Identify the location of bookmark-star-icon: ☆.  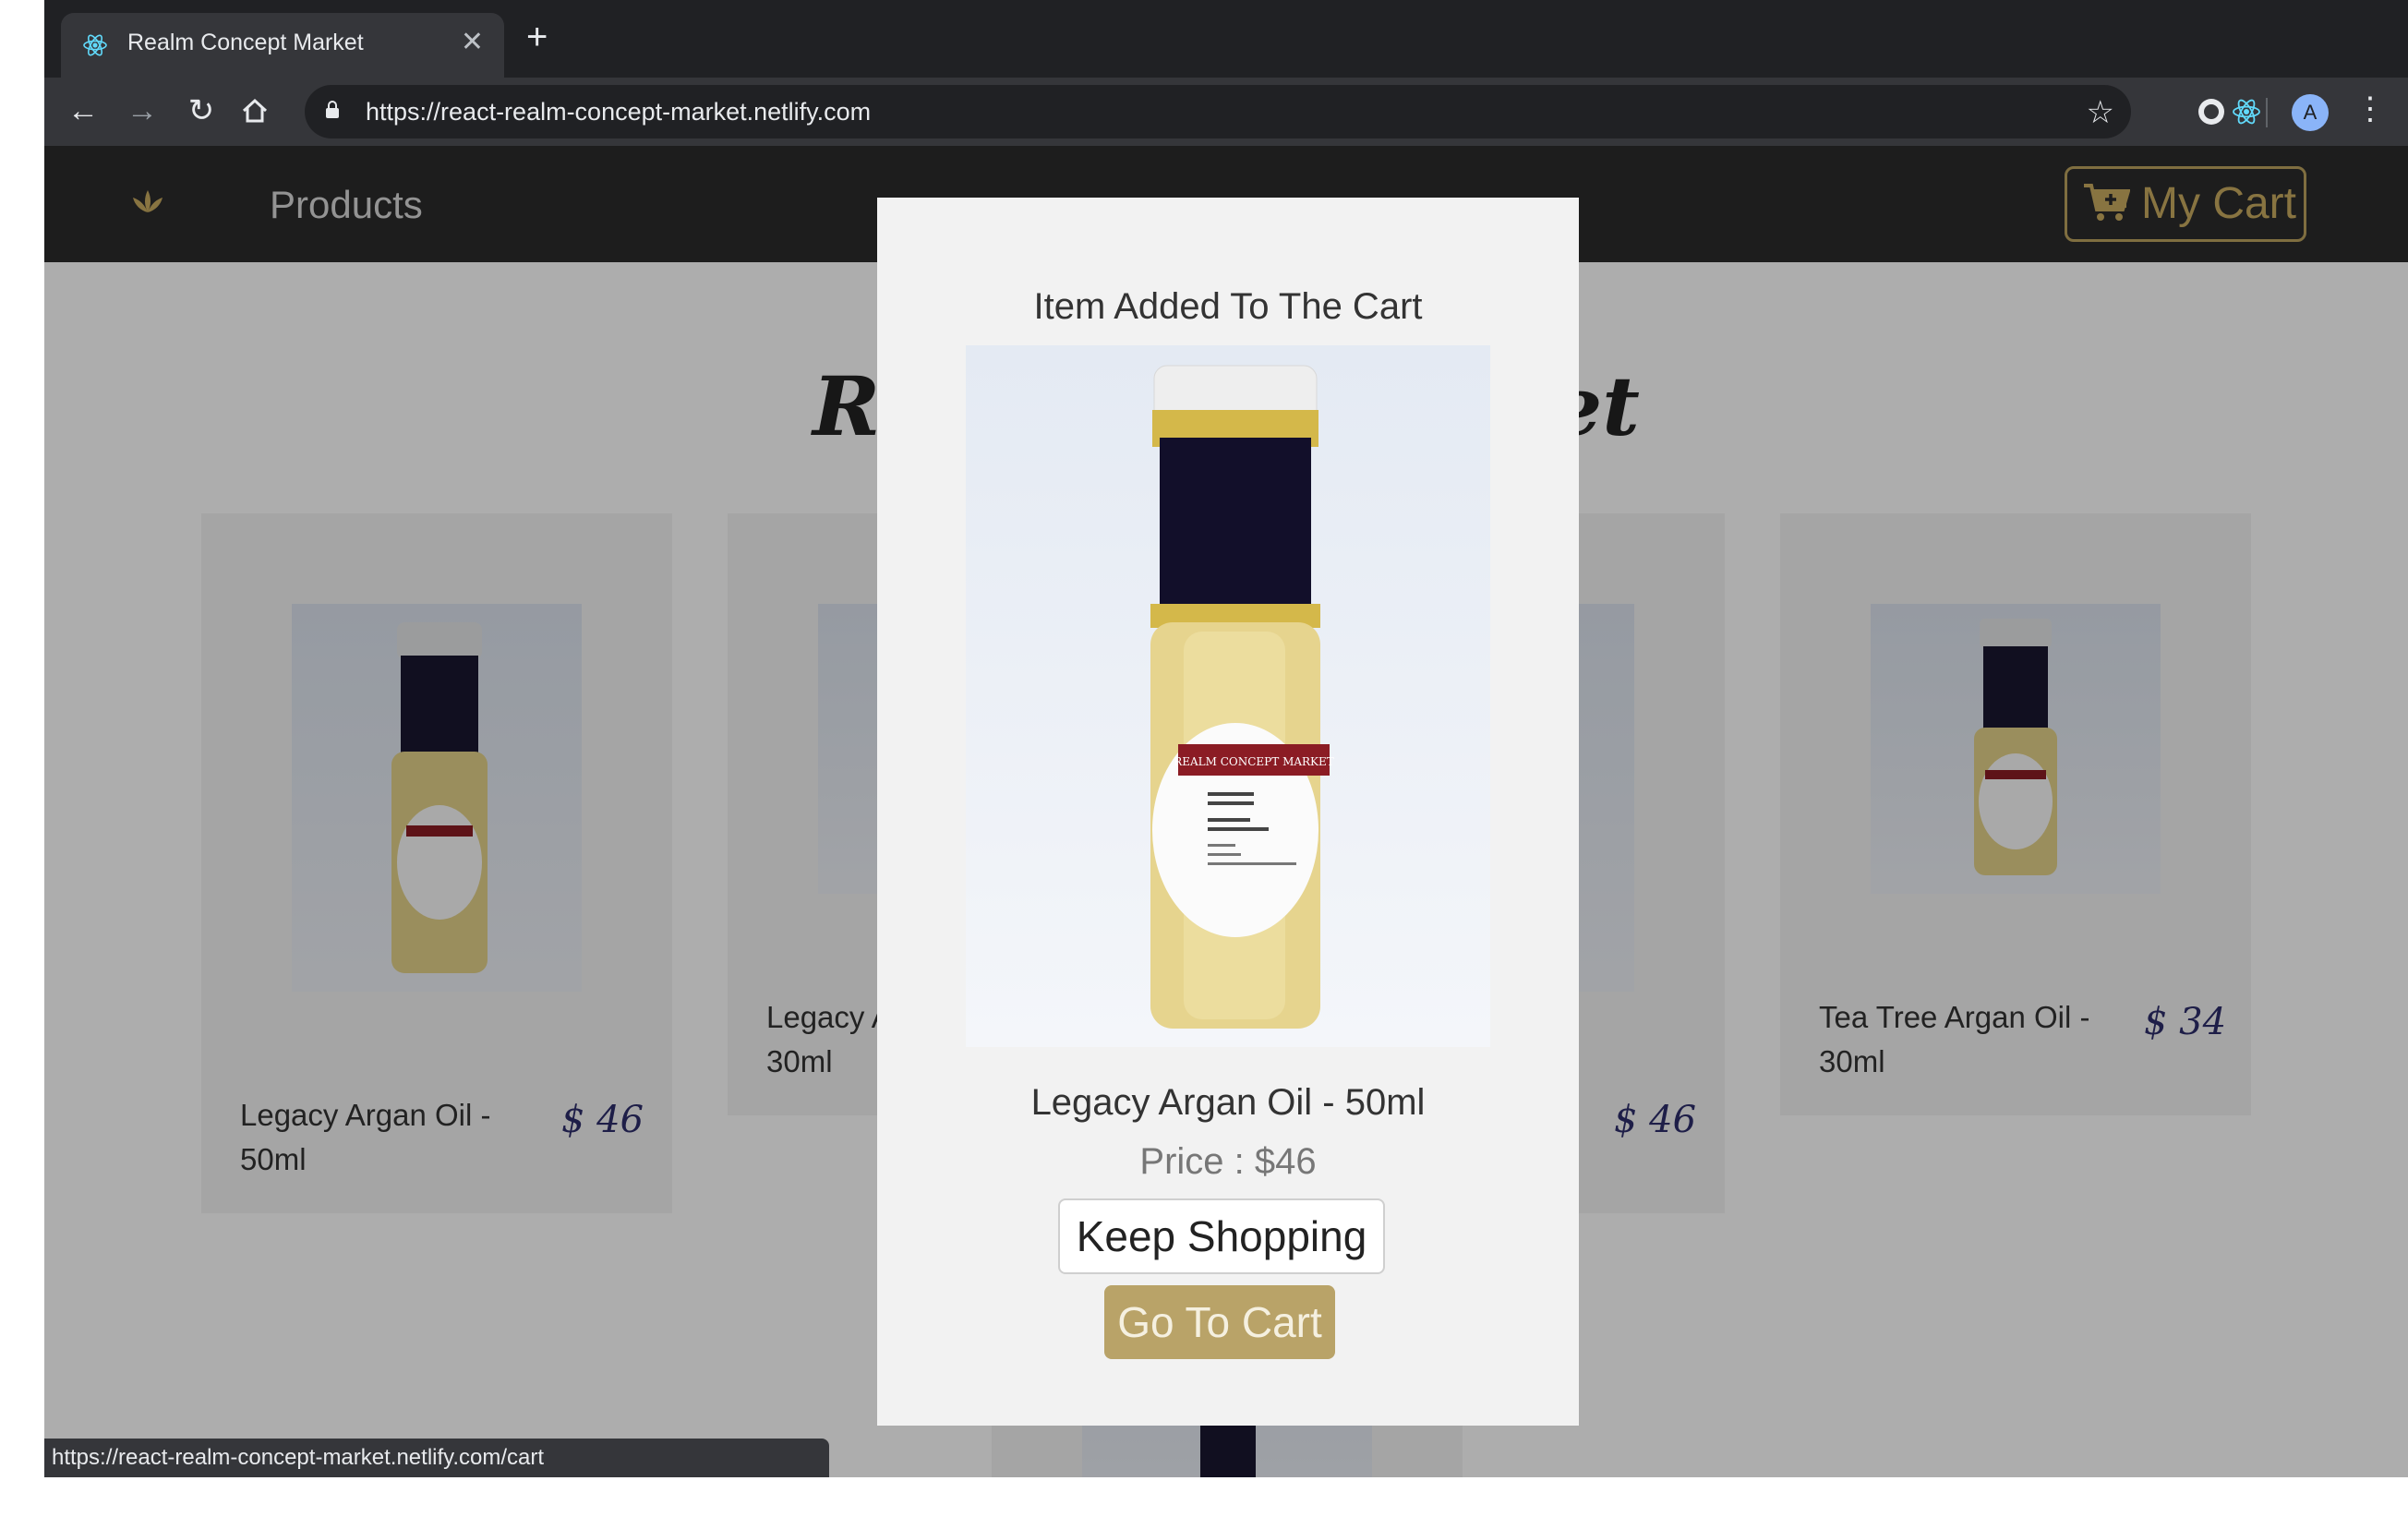
(2100, 113).